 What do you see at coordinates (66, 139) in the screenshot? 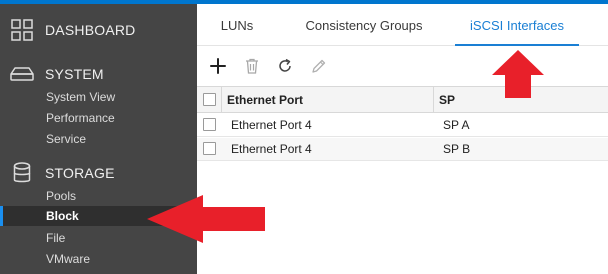
I see `sidebar-item-label: Service` at bounding box center [66, 139].